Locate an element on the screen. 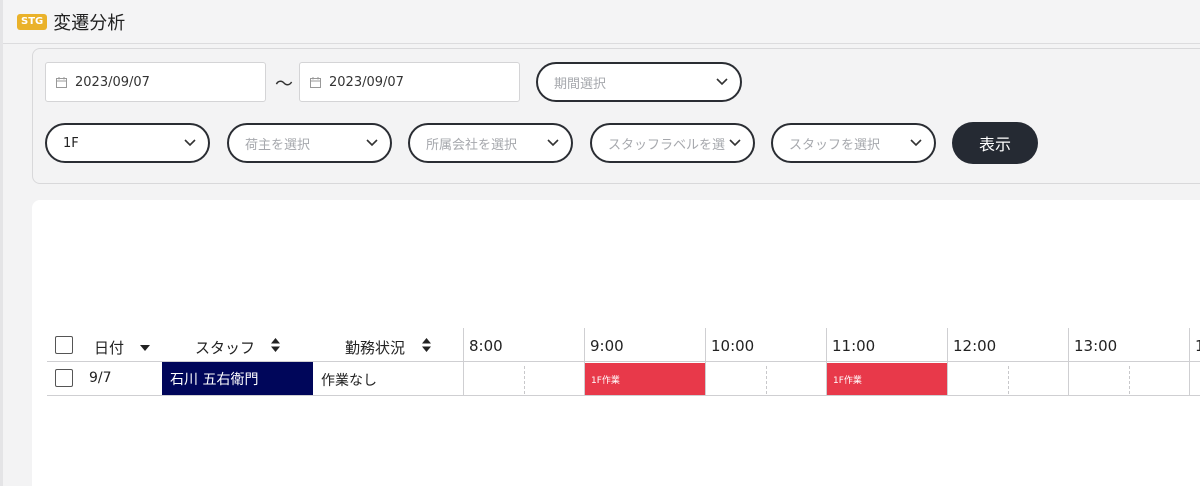  title-bar: STG 変遷分析 is located at coordinates (601, 22).